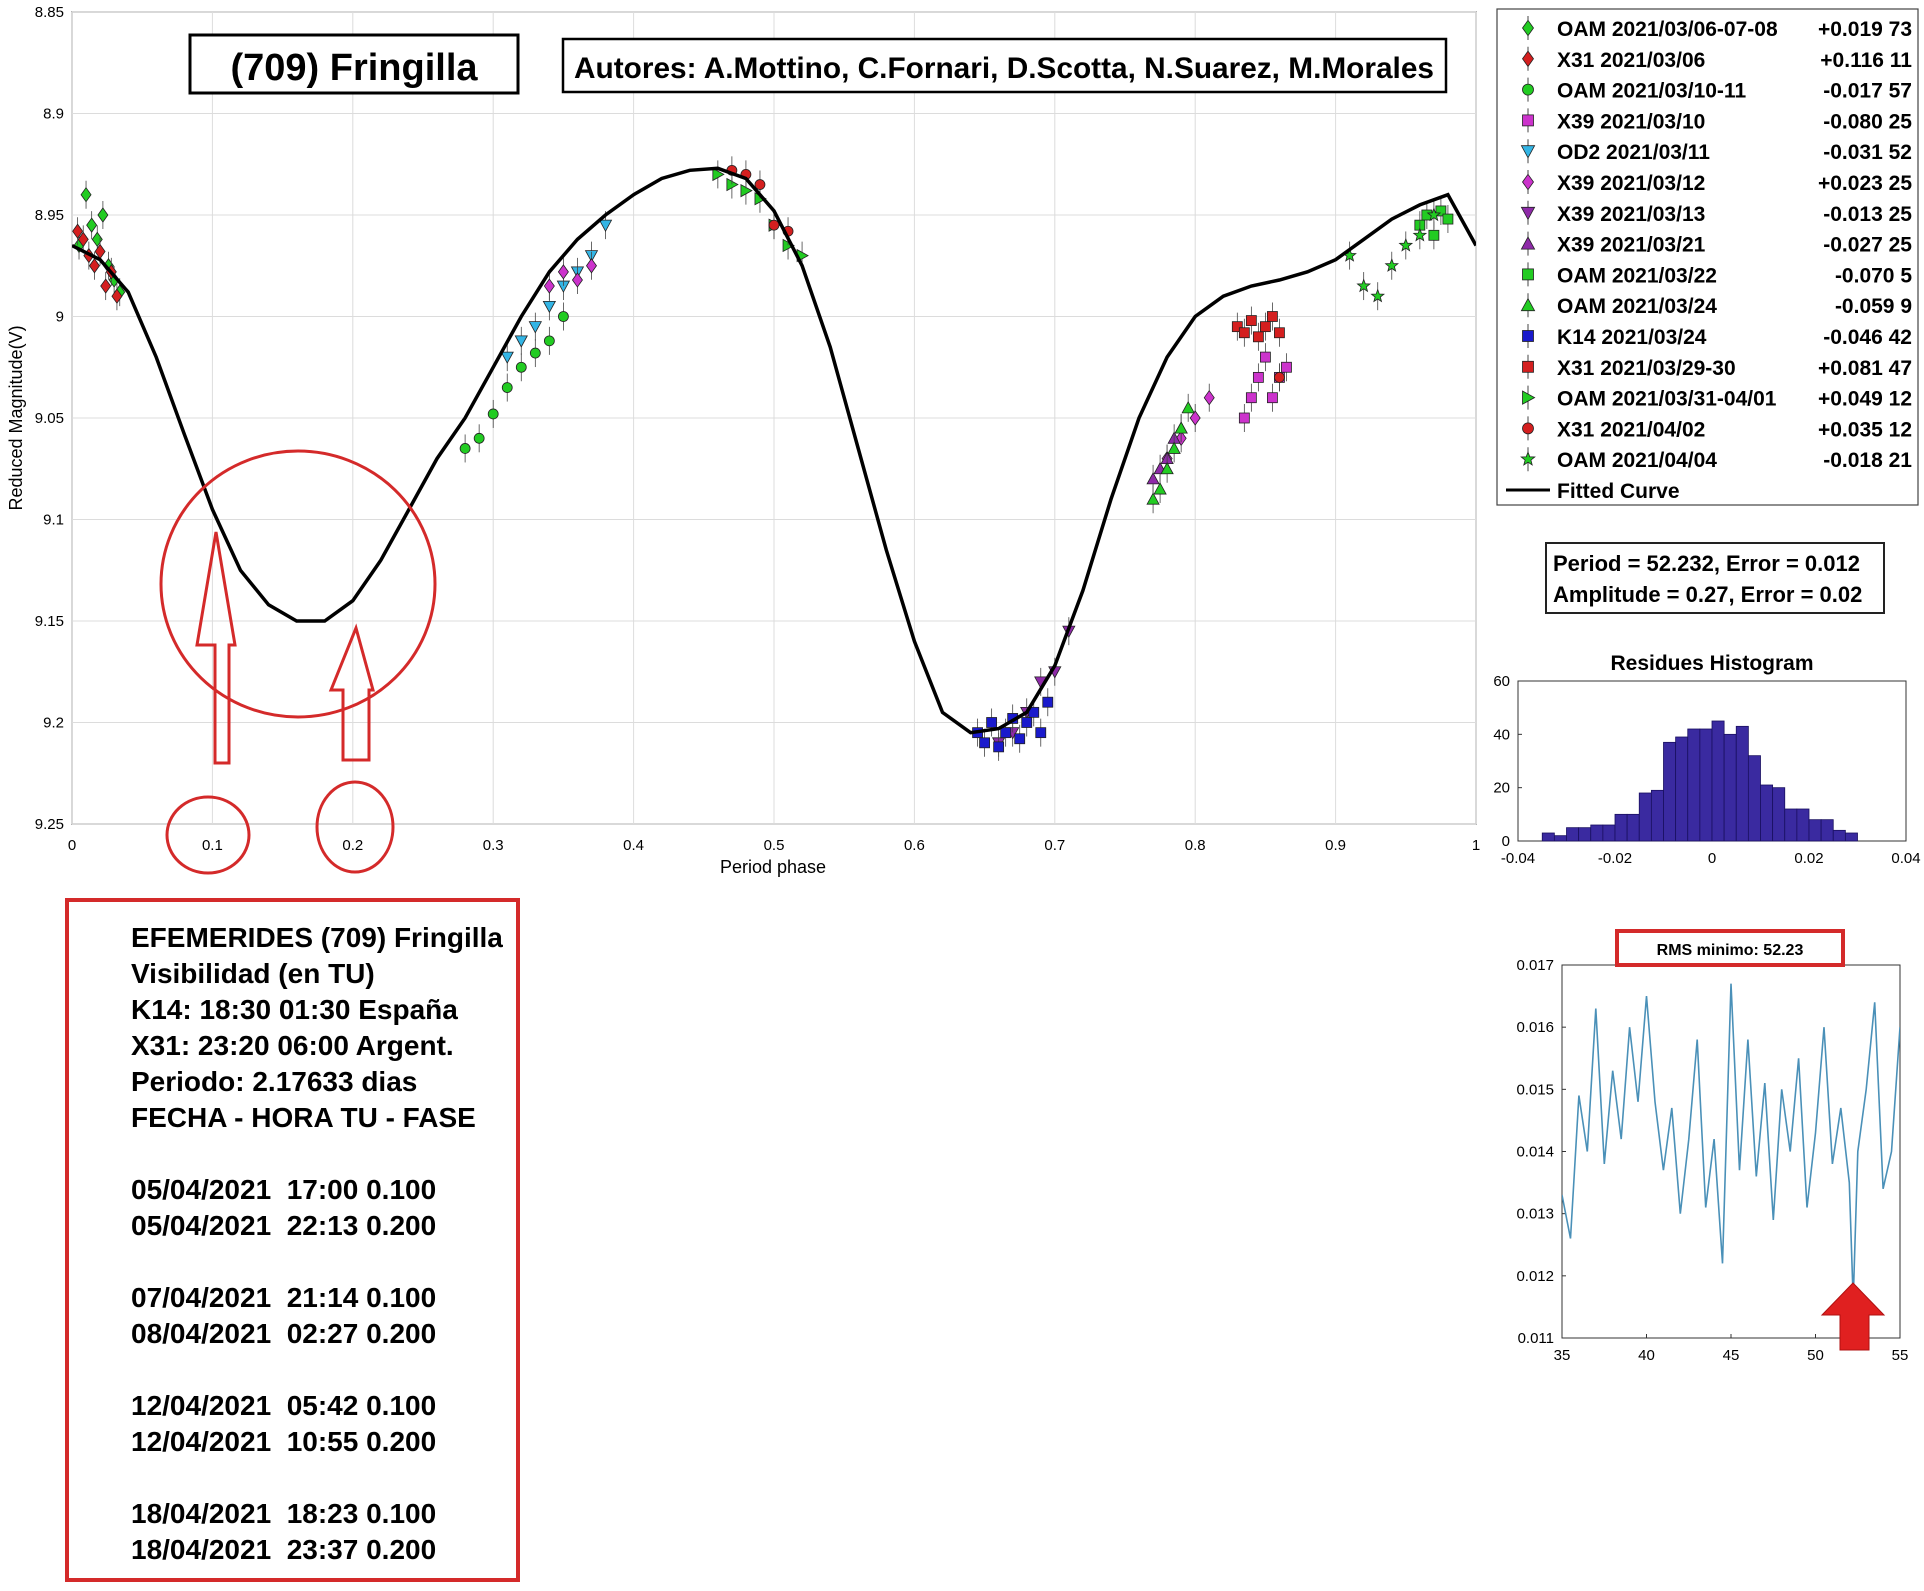  Describe the element at coordinates (1518, 858) in the screenshot. I see `hist-x-tick-label: -0.04` at that location.